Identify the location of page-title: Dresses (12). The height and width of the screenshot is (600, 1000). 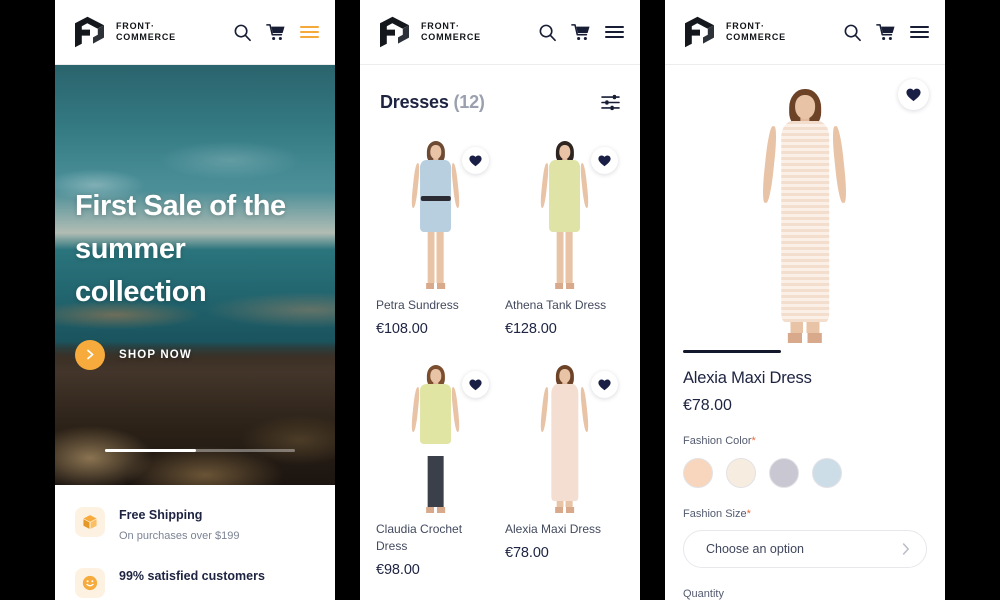
(432, 102).